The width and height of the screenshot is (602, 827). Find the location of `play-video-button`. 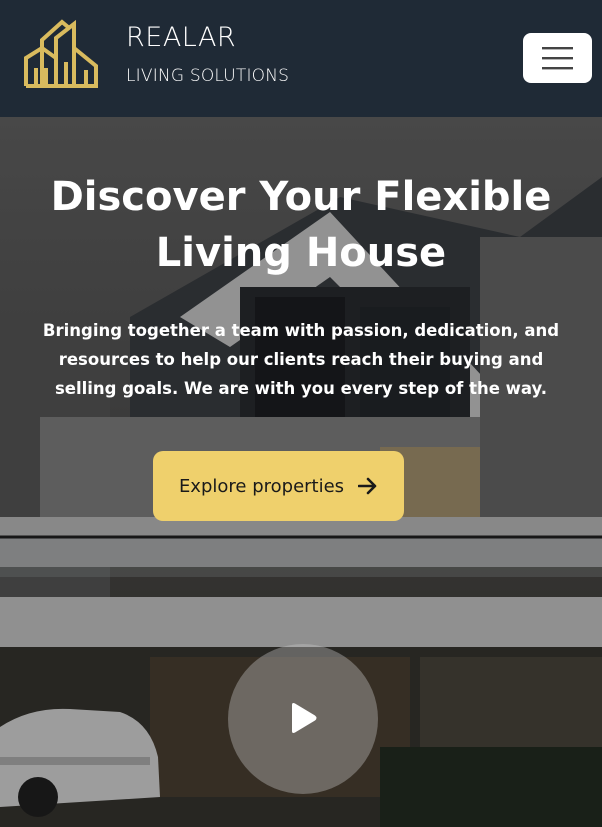

play-video-button is located at coordinates (303, 719).